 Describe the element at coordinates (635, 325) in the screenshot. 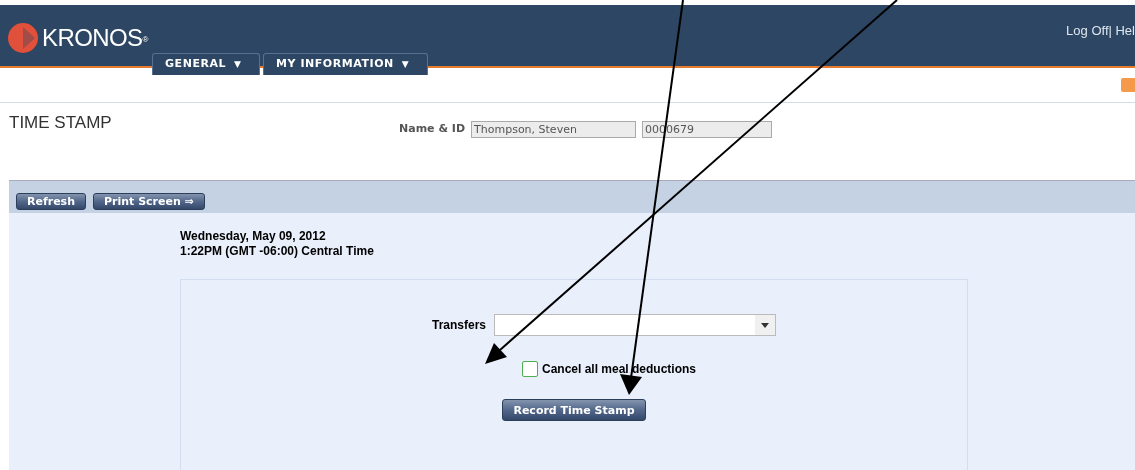

I see `transfers-dropdown` at that location.